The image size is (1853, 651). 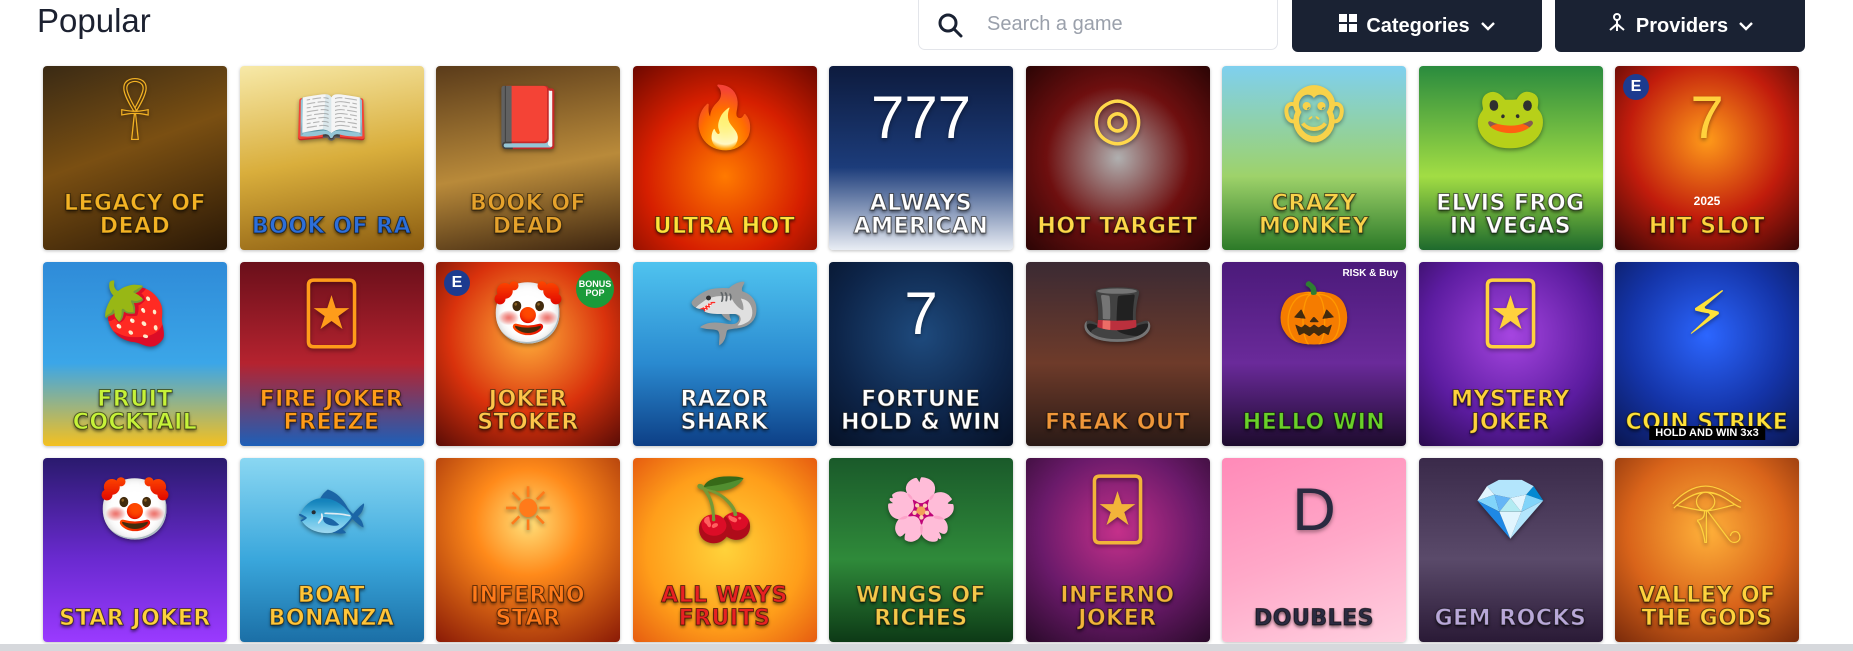 What do you see at coordinates (1117, 550) in the screenshot?
I see `game-tile: 🃏 Inferno Joker` at bounding box center [1117, 550].